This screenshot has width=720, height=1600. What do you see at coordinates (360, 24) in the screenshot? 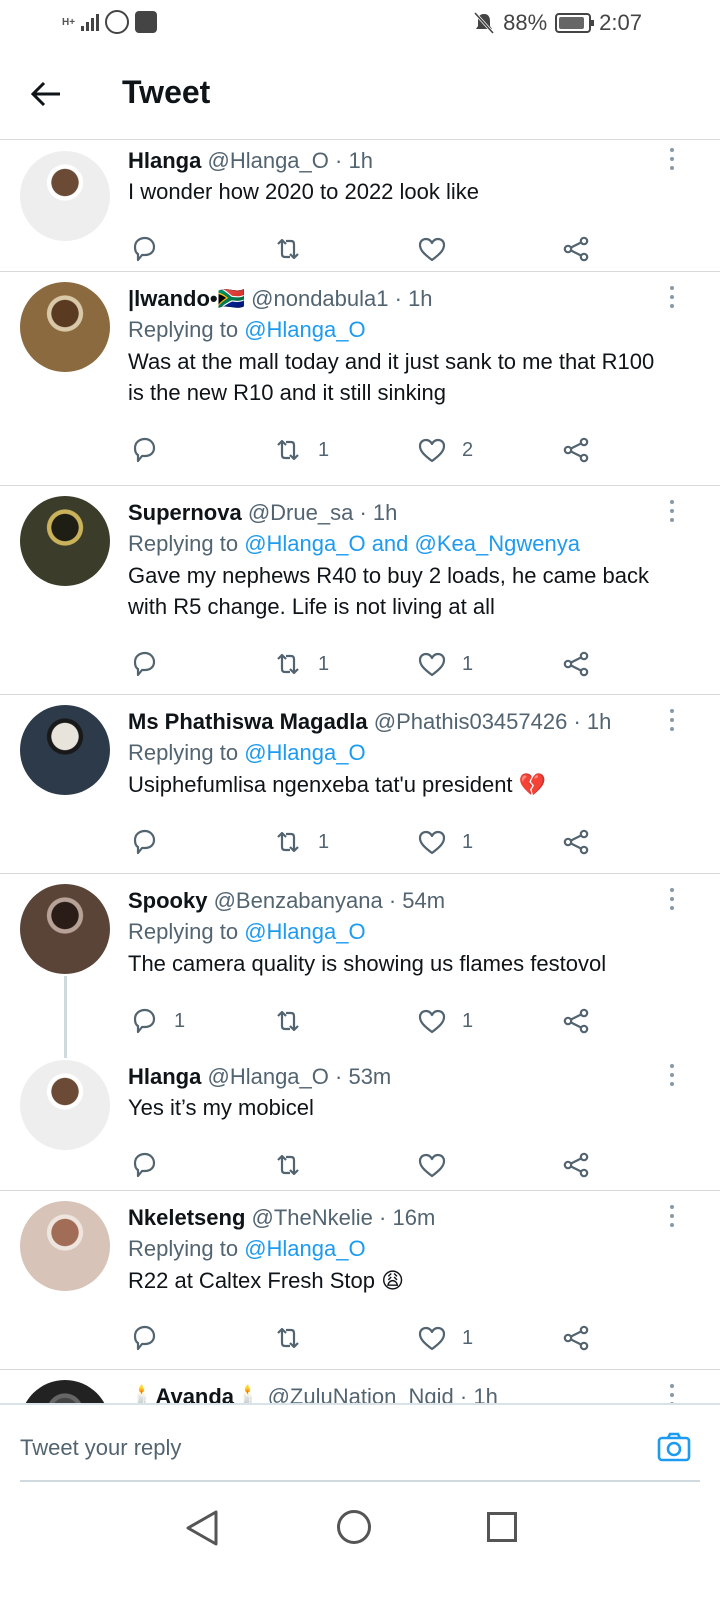
I see `status-bar: H+ 88% 2:07` at bounding box center [360, 24].